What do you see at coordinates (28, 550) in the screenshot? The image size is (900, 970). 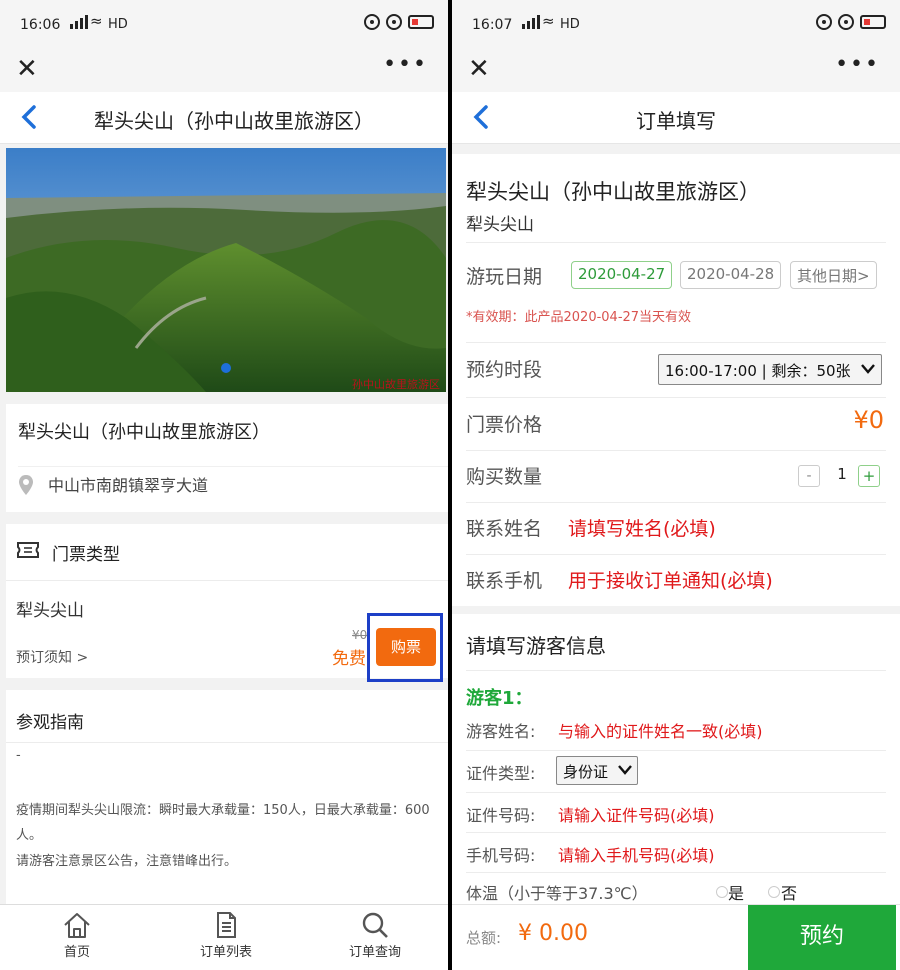 I see `ticket-icon` at bounding box center [28, 550].